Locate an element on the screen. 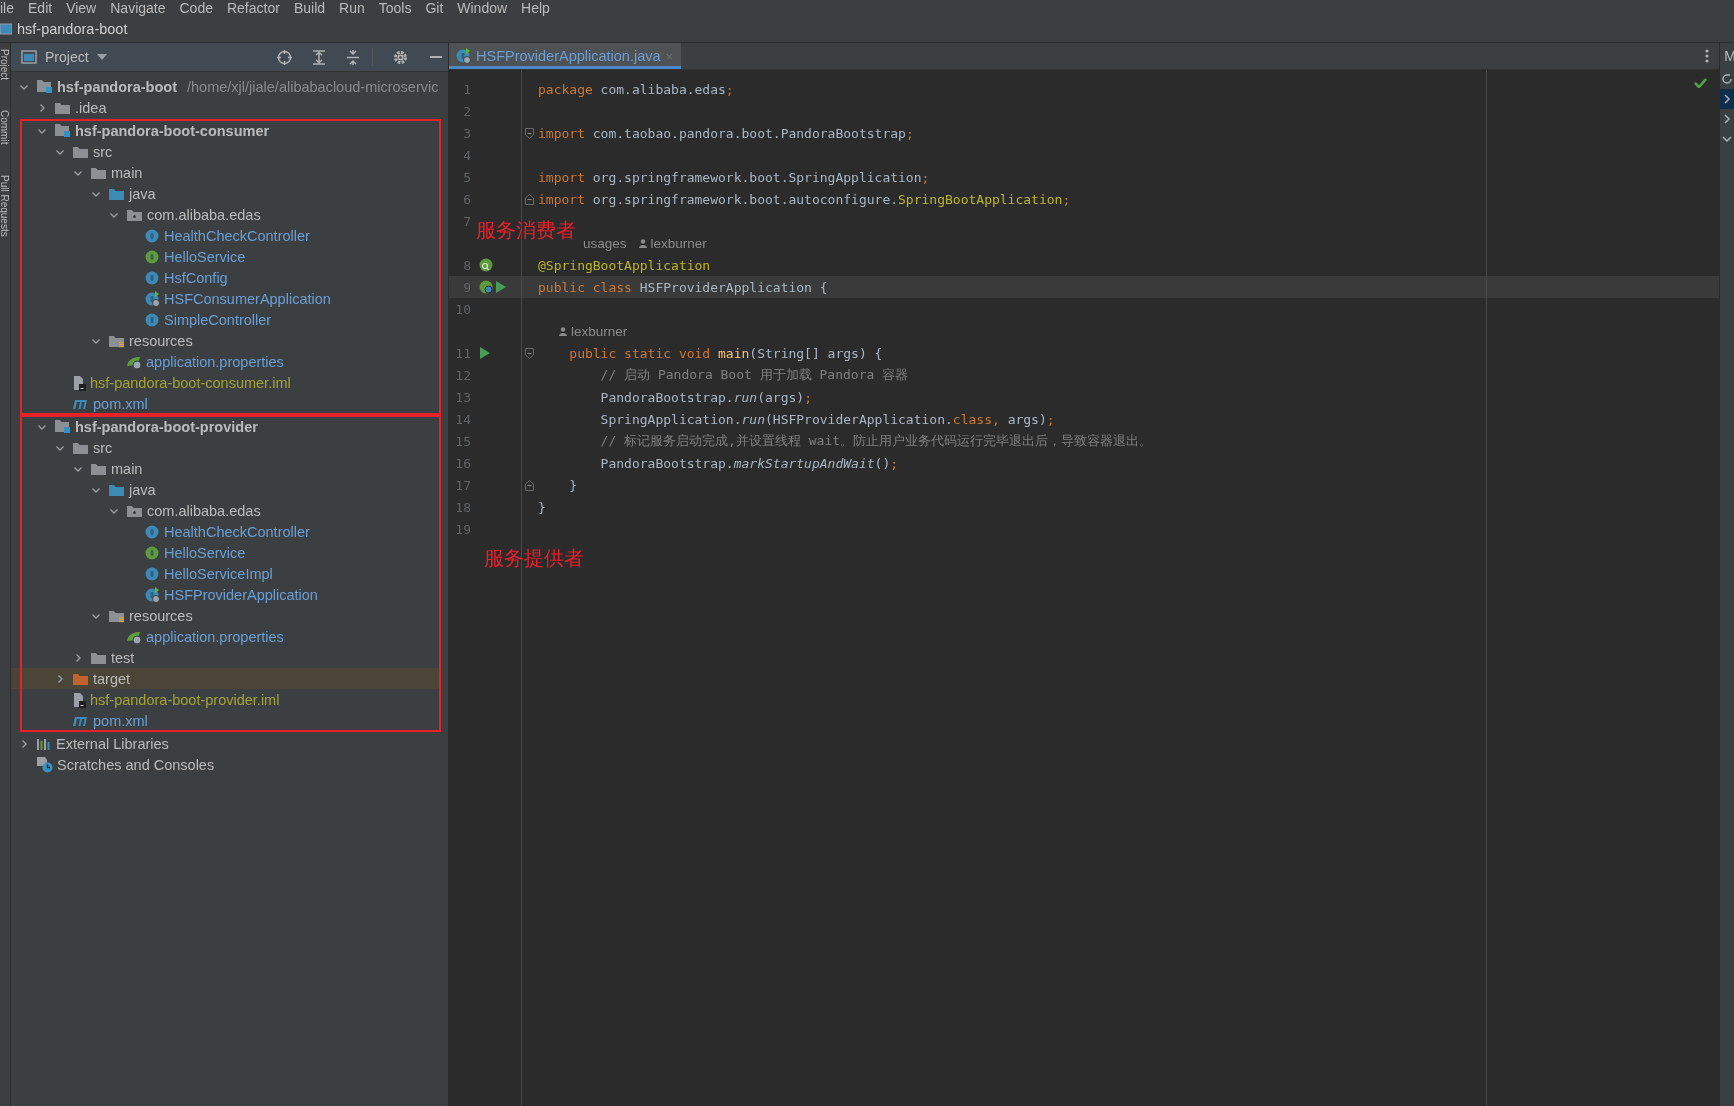 This screenshot has height=1106, width=1734. menu-item: Help is located at coordinates (535, 8).